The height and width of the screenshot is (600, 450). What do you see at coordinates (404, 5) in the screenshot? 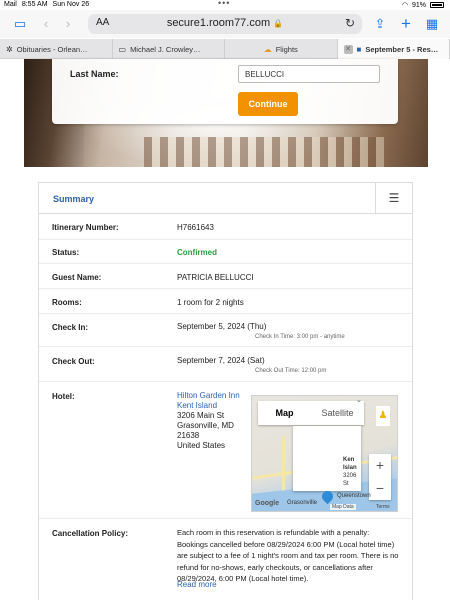
I see `wifi-icon: ◠` at bounding box center [404, 5].